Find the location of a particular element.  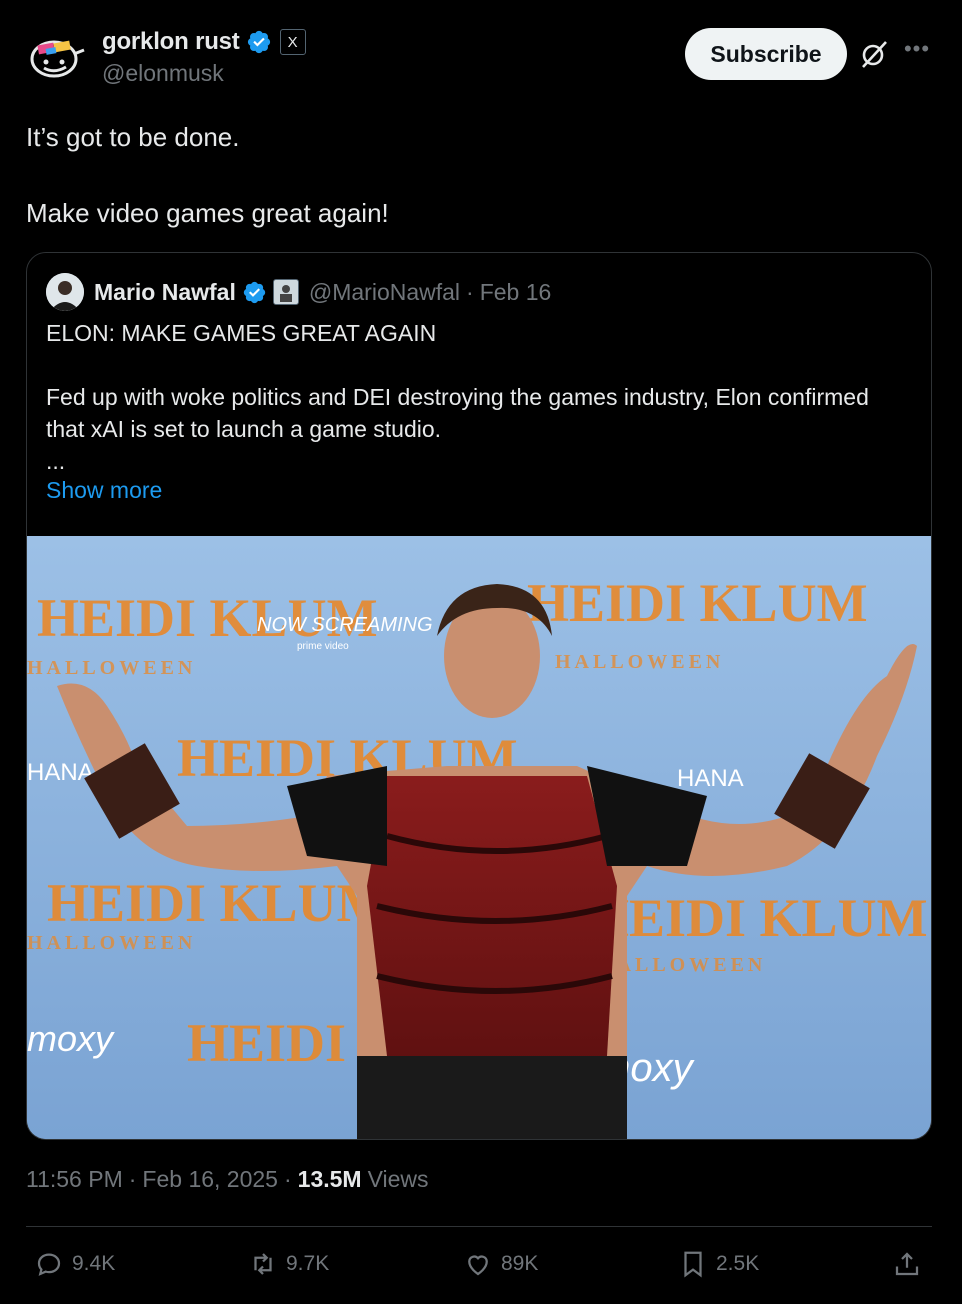

bookmark-button: 2.5K is located at coordinates (718, 1264).